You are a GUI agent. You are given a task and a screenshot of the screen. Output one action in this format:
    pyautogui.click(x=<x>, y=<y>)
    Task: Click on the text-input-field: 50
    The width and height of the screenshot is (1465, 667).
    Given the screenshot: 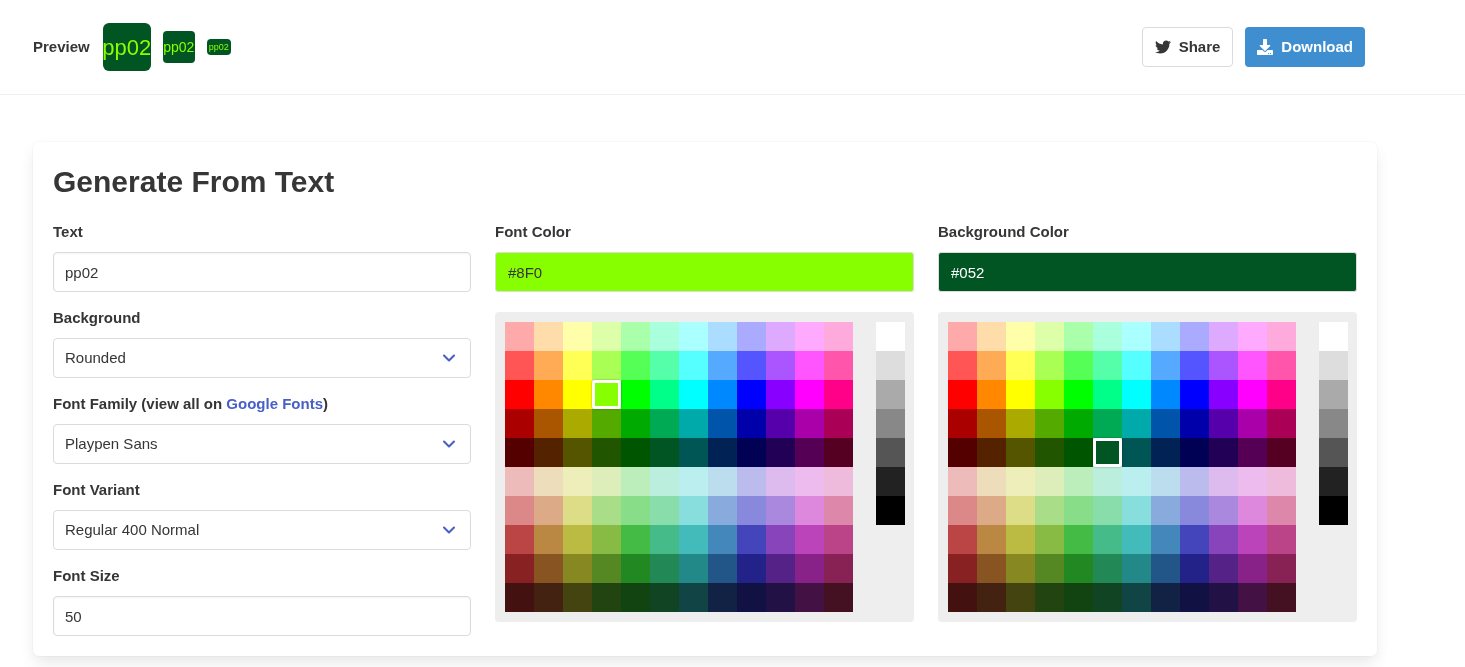 What is the action you would take?
    pyautogui.click(x=262, y=616)
    